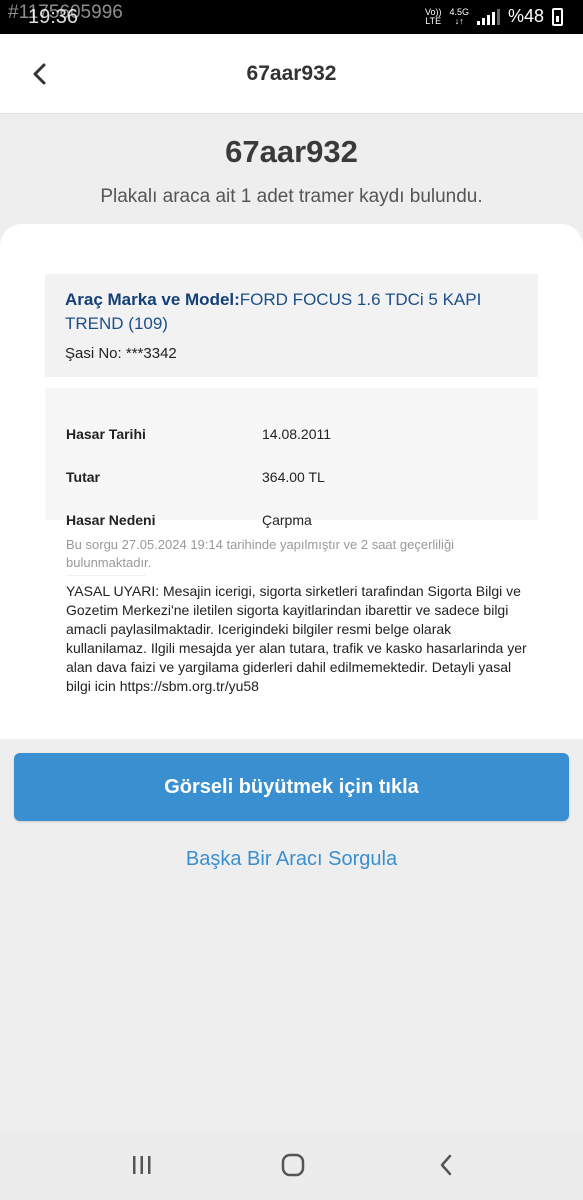  I want to click on recent-apps-icon, so click(142, 1165).